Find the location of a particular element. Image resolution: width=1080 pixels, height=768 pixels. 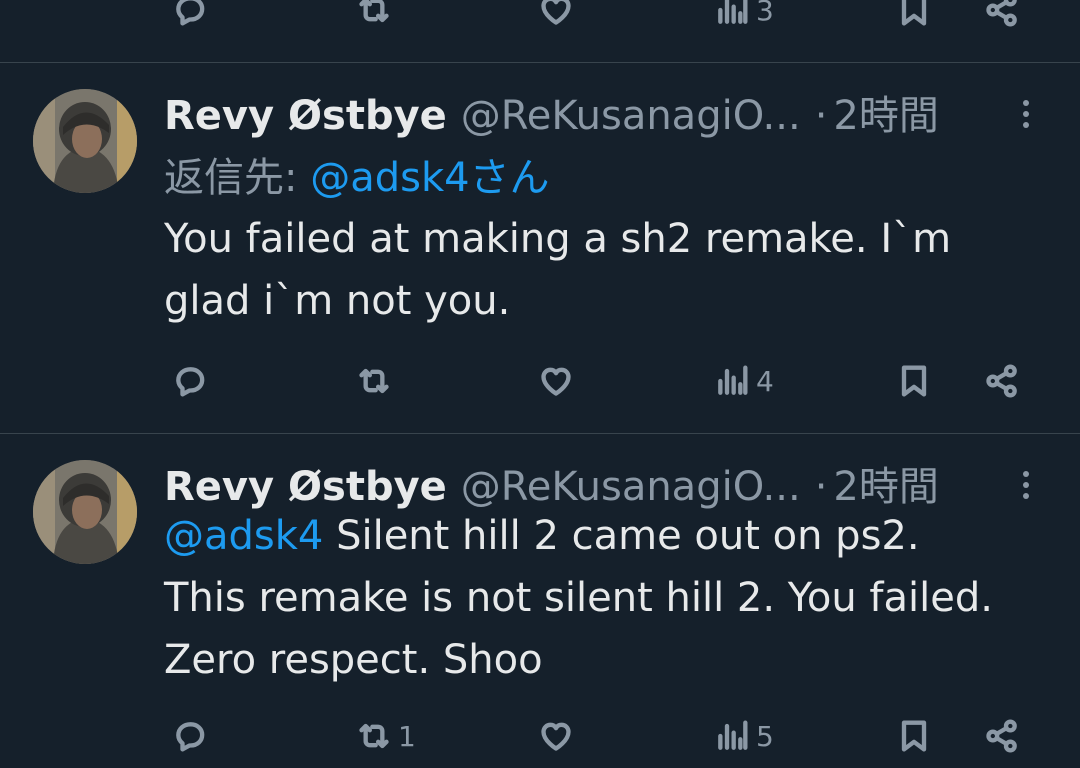

views-button: 5 is located at coordinates (743, 736).